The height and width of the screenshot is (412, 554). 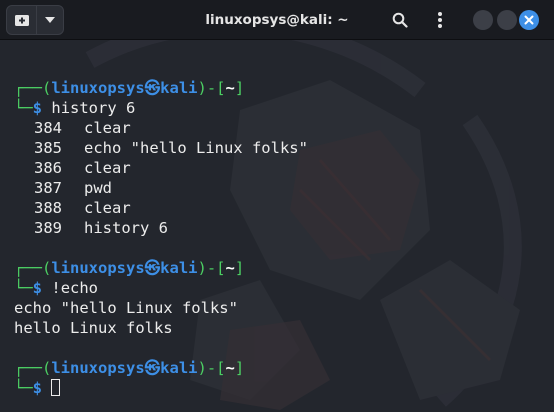 I want to click on new-tab-button, so click(x=22, y=20).